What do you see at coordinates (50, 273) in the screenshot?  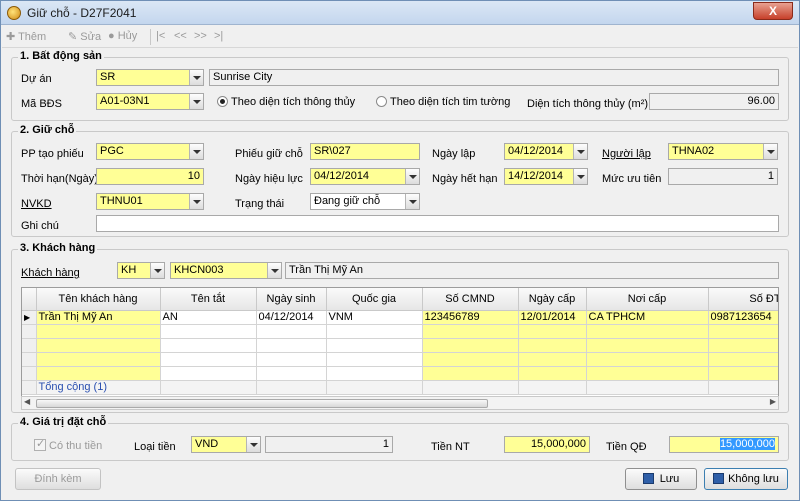 I see `khach-hang-label: Khách hàng` at bounding box center [50, 273].